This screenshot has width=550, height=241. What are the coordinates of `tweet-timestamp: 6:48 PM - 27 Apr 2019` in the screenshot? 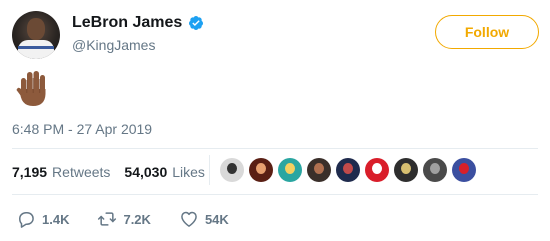 It's located at (82, 129).